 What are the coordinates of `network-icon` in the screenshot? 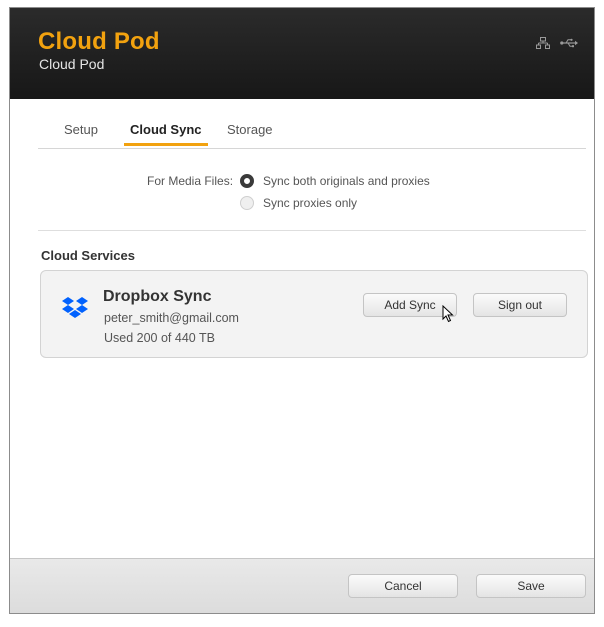 It's located at (543, 43).